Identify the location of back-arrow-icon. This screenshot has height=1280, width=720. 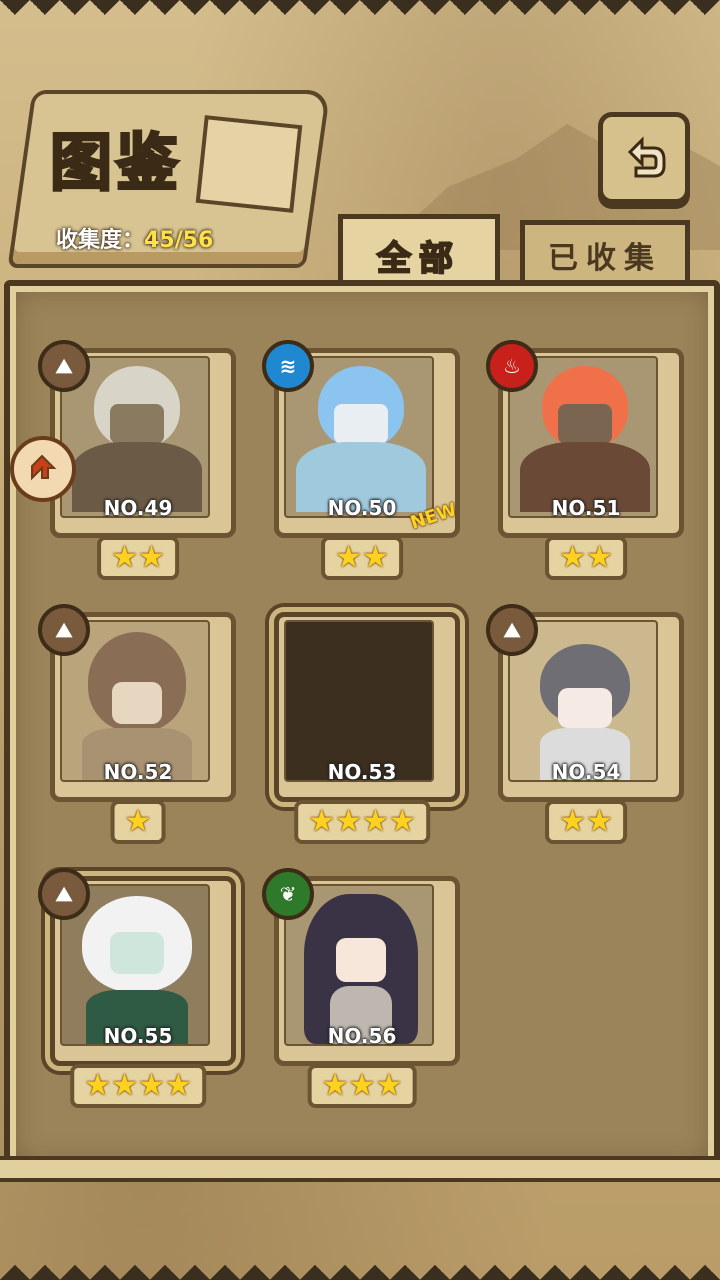
(646, 157).